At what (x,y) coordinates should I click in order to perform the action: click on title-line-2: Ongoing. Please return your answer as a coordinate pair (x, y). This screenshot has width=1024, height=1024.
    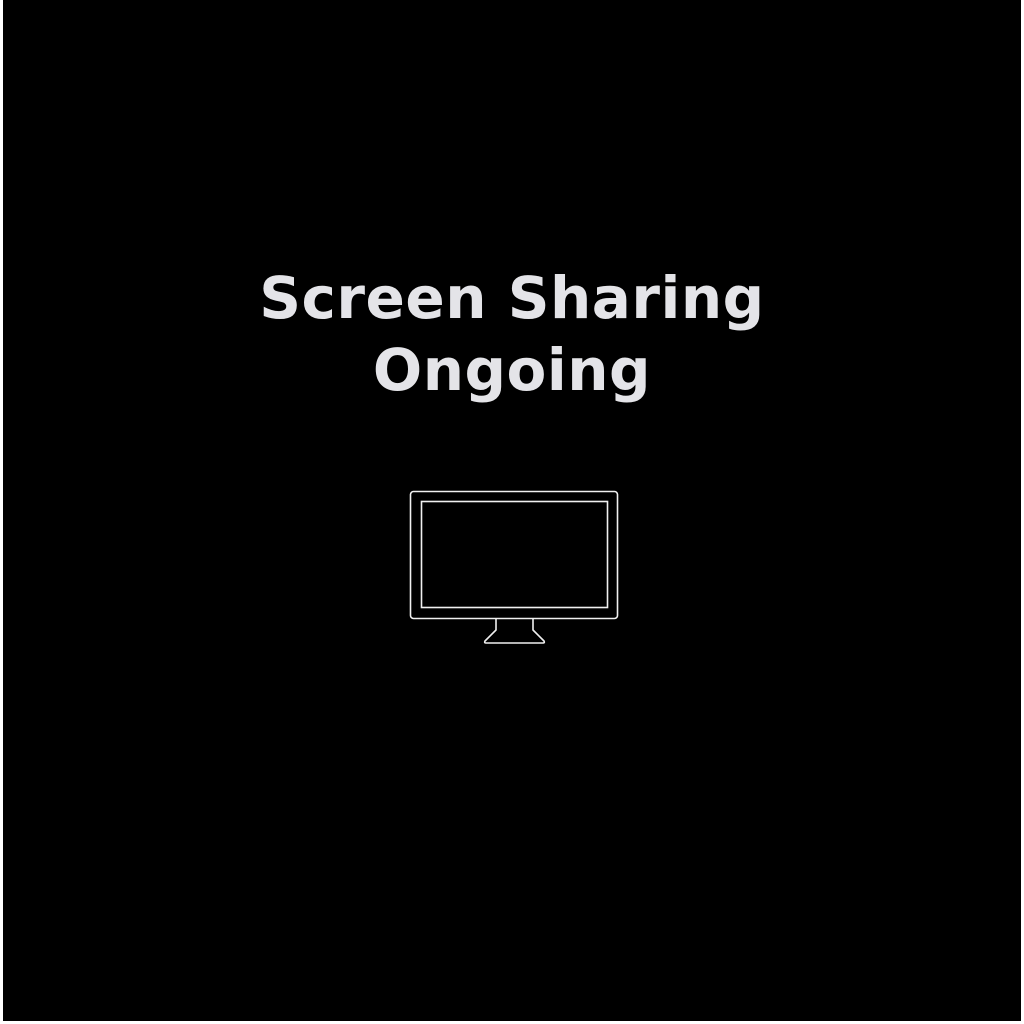
    Looking at the image, I should click on (512, 370).